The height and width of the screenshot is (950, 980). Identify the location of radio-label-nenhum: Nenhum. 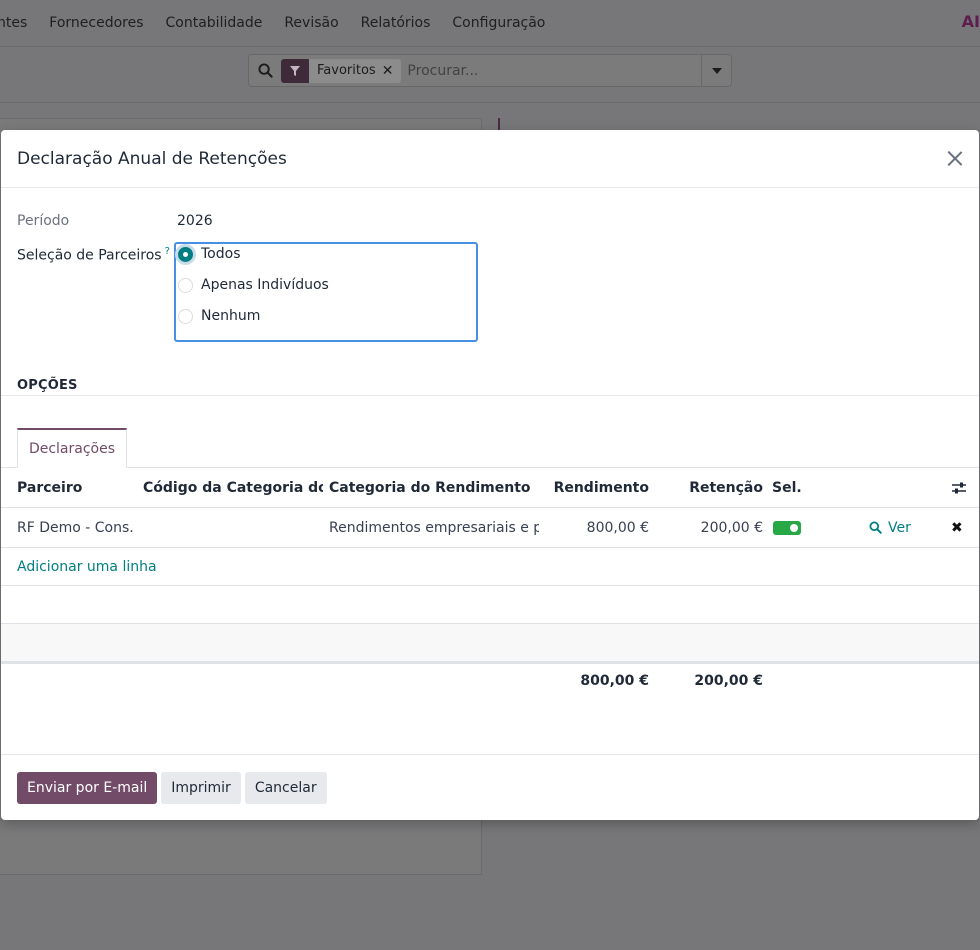
(231, 316).